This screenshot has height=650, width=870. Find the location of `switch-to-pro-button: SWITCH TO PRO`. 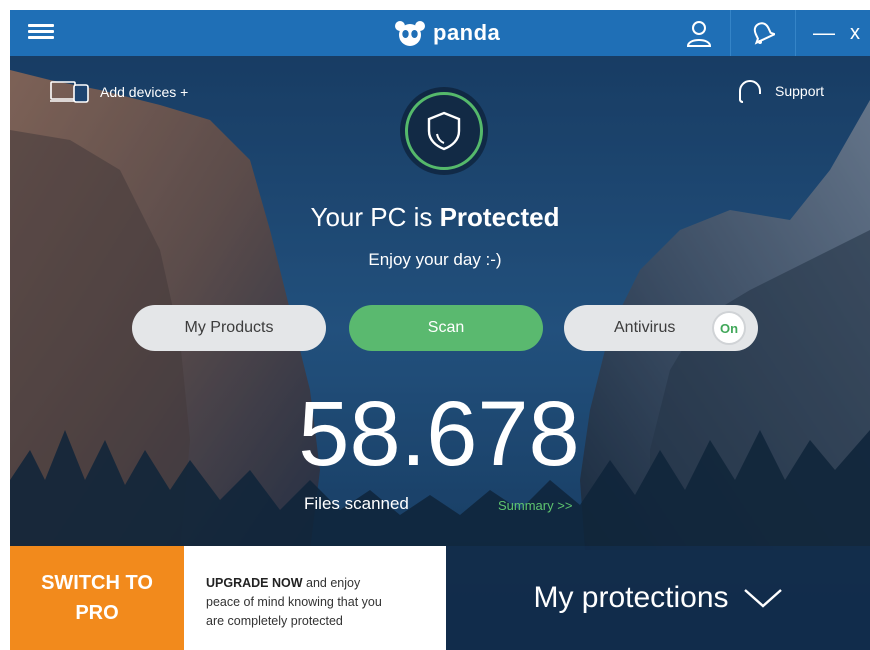

switch-to-pro-button: SWITCH TO PRO is located at coordinates (97, 598).